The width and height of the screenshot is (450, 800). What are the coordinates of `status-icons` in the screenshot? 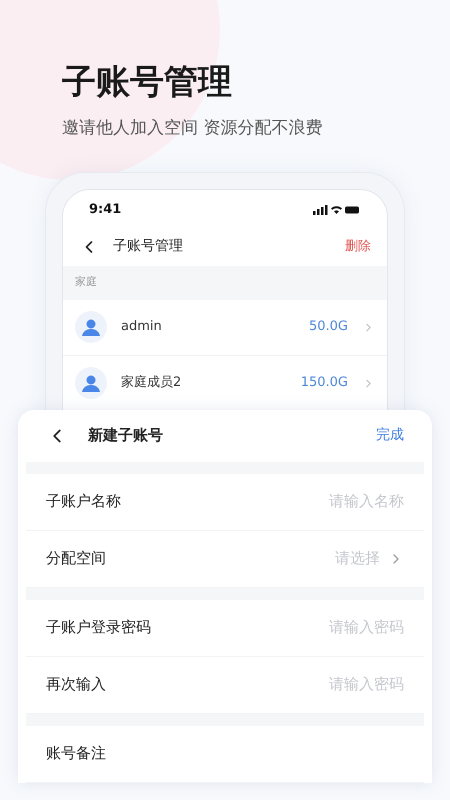 It's located at (337, 209).